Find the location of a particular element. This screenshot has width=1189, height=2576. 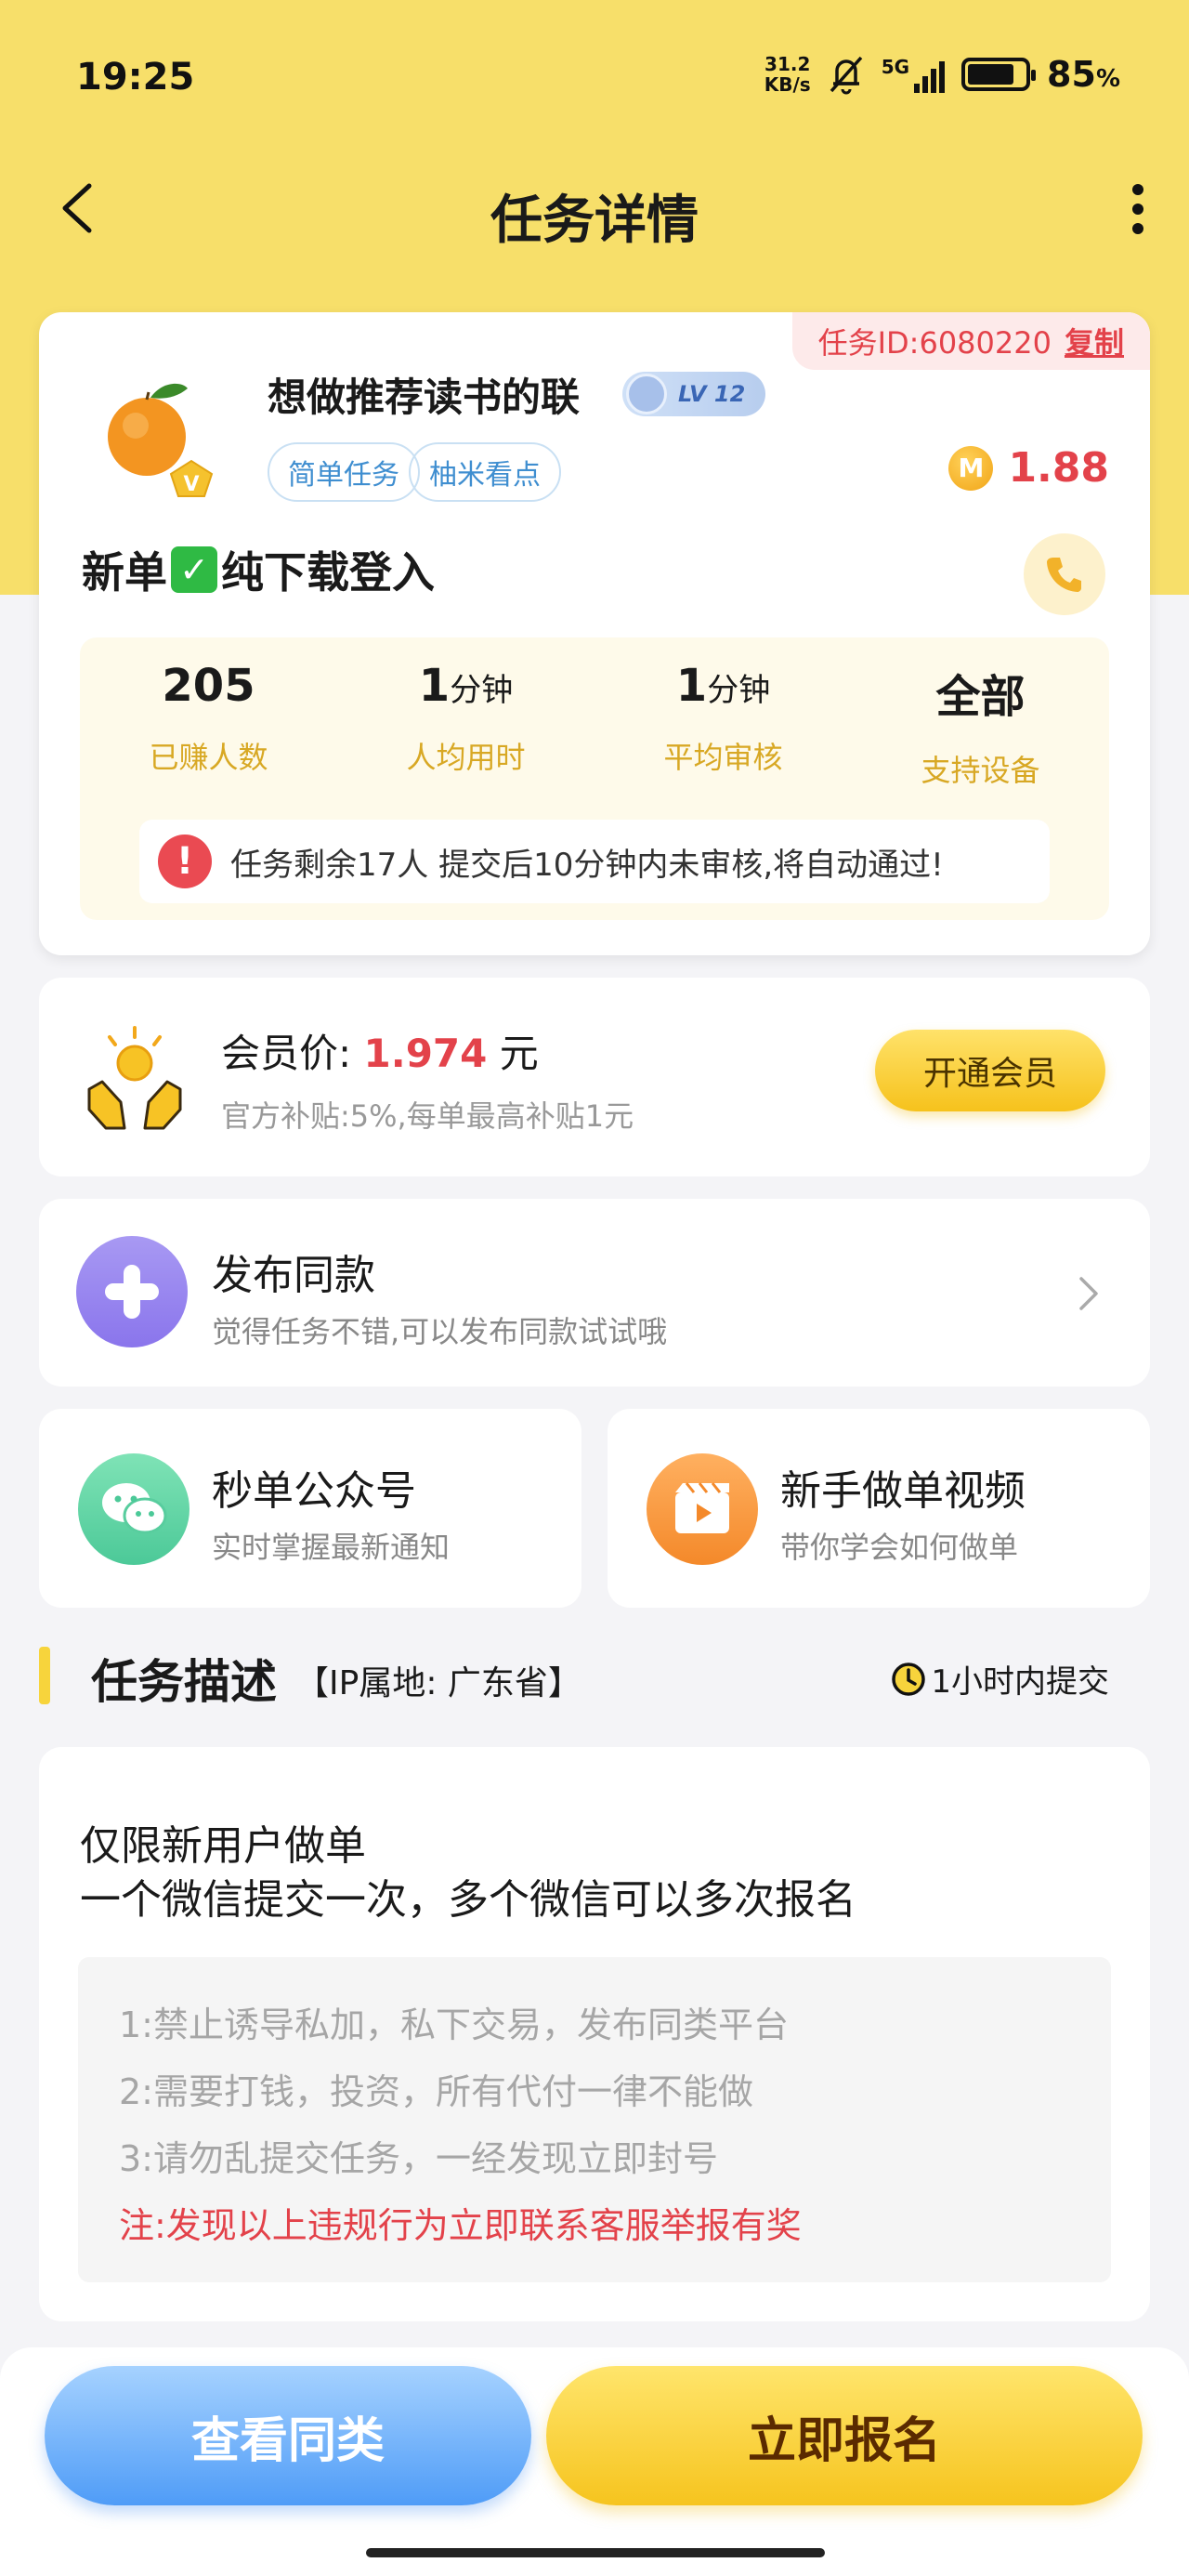

warning-icon: ! is located at coordinates (185, 861).